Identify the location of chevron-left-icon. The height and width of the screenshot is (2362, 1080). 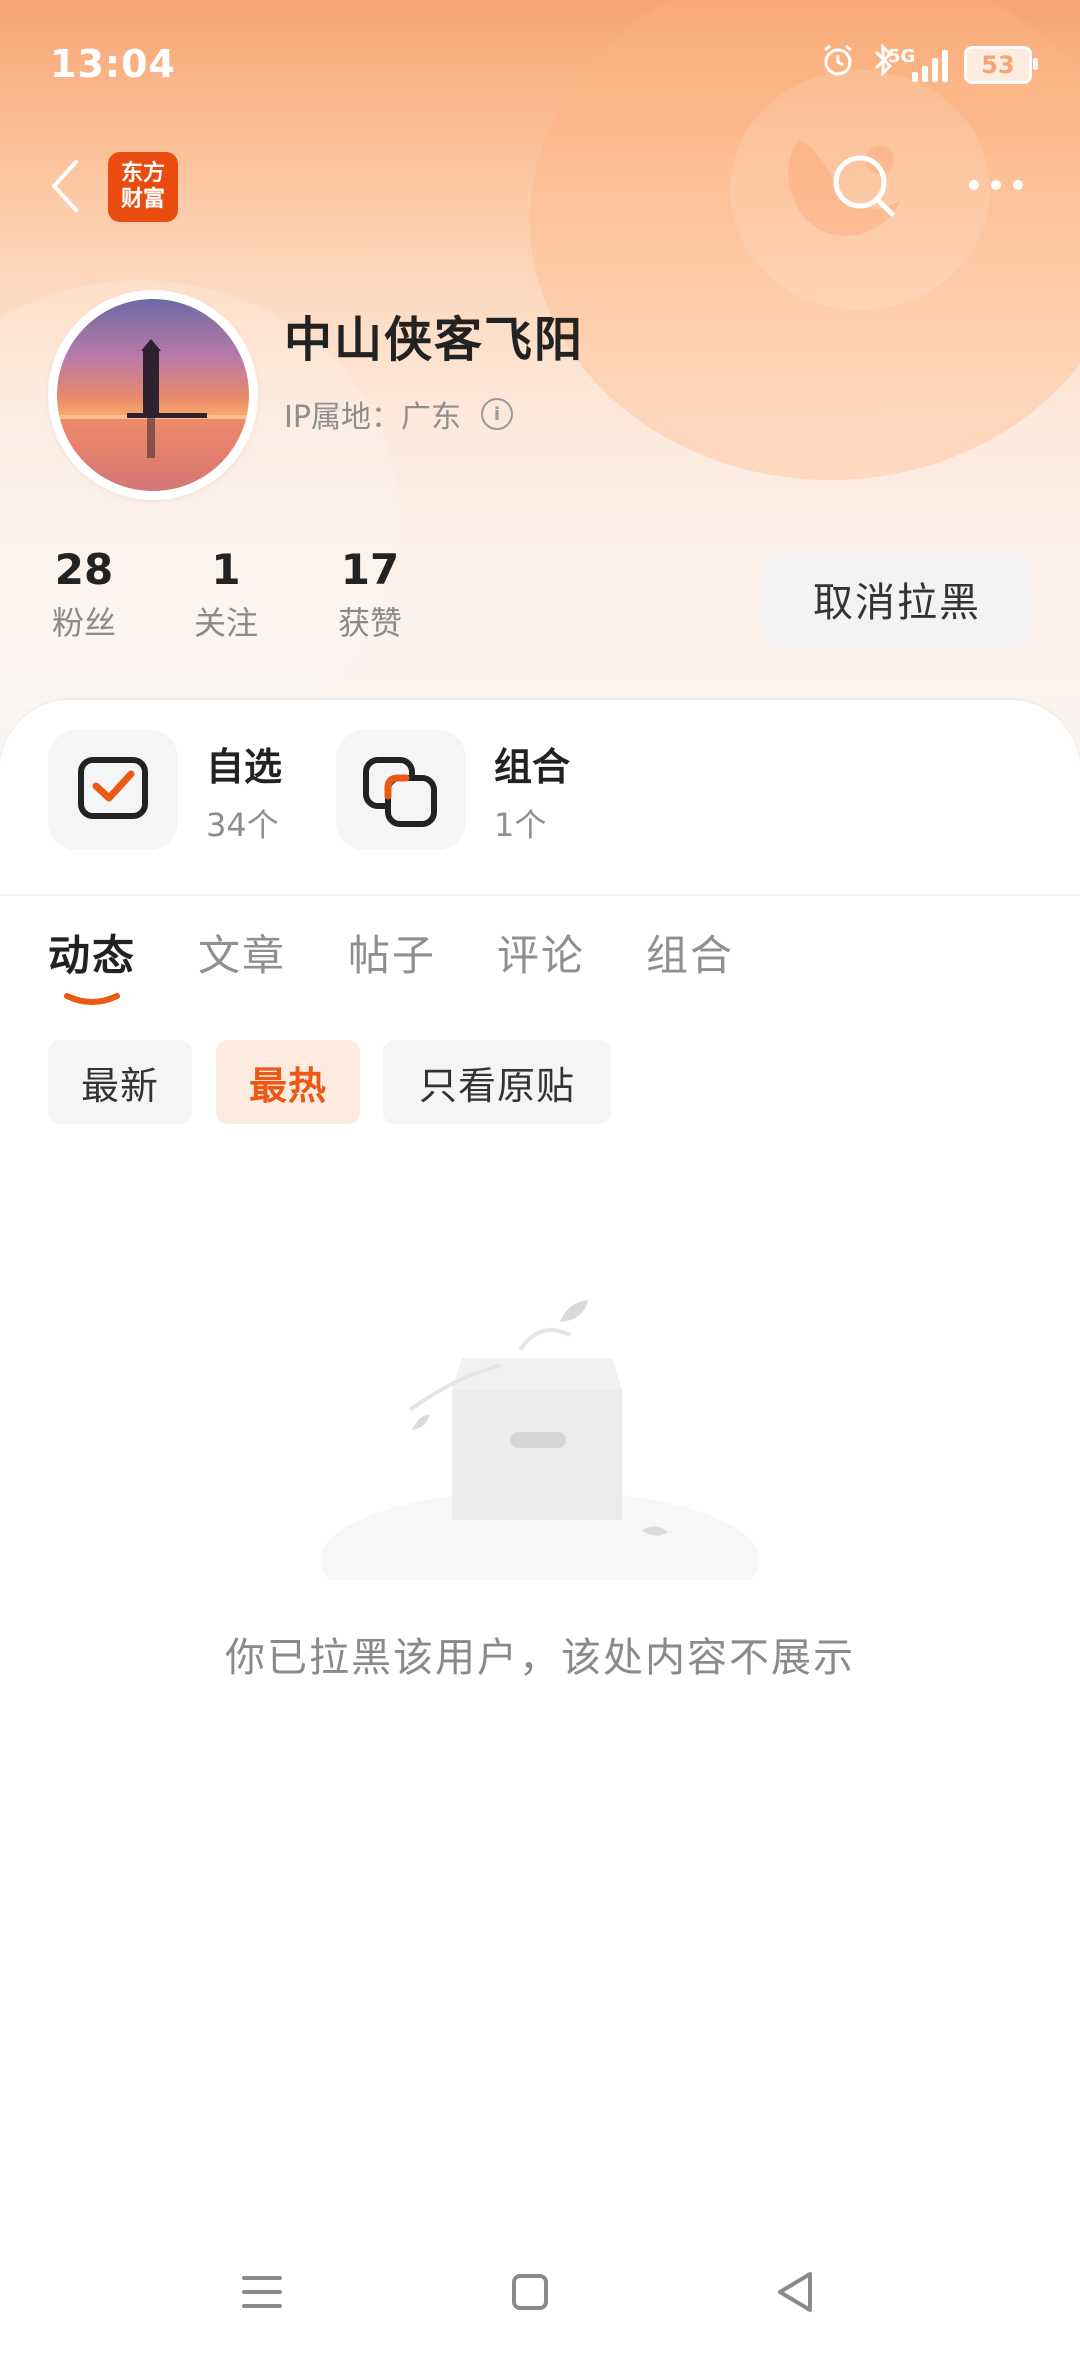
(65, 186).